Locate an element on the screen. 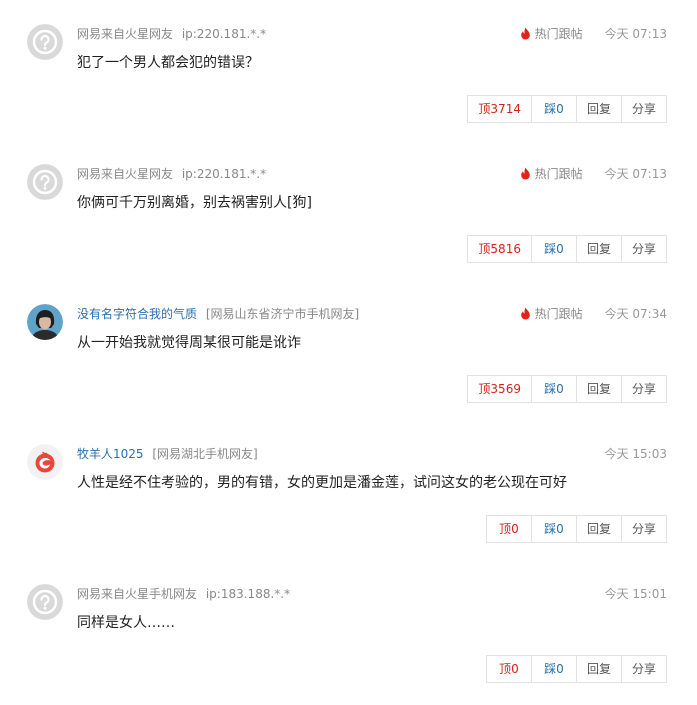  comment-time: 今天 07:34 is located at coordinates (635, 314).